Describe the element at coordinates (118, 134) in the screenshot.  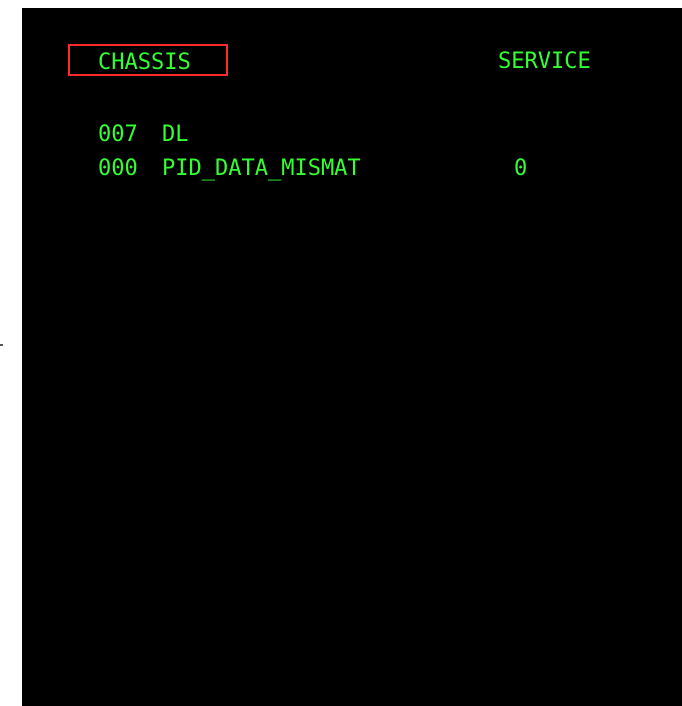
I see `row-code: 007` at that location.